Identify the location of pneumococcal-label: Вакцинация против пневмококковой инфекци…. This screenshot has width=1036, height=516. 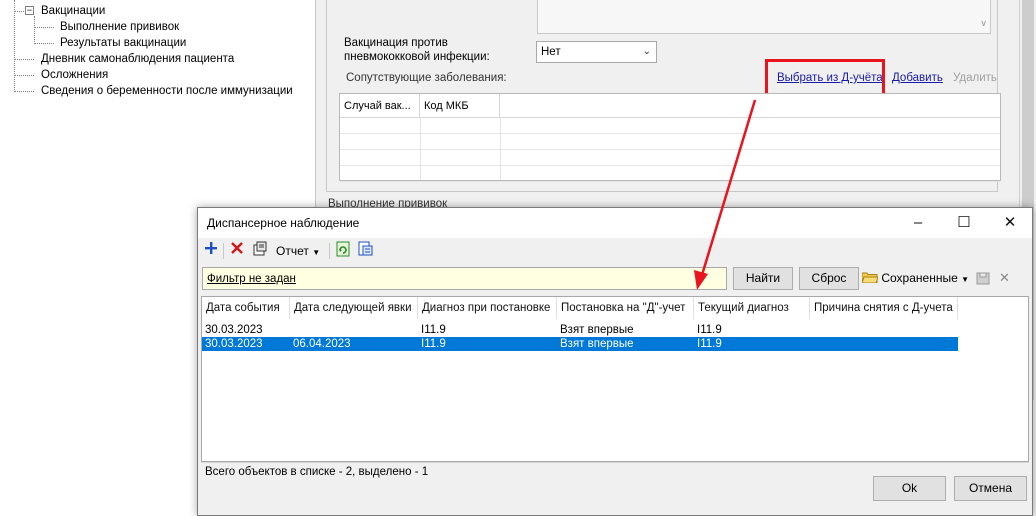
(417, 50).